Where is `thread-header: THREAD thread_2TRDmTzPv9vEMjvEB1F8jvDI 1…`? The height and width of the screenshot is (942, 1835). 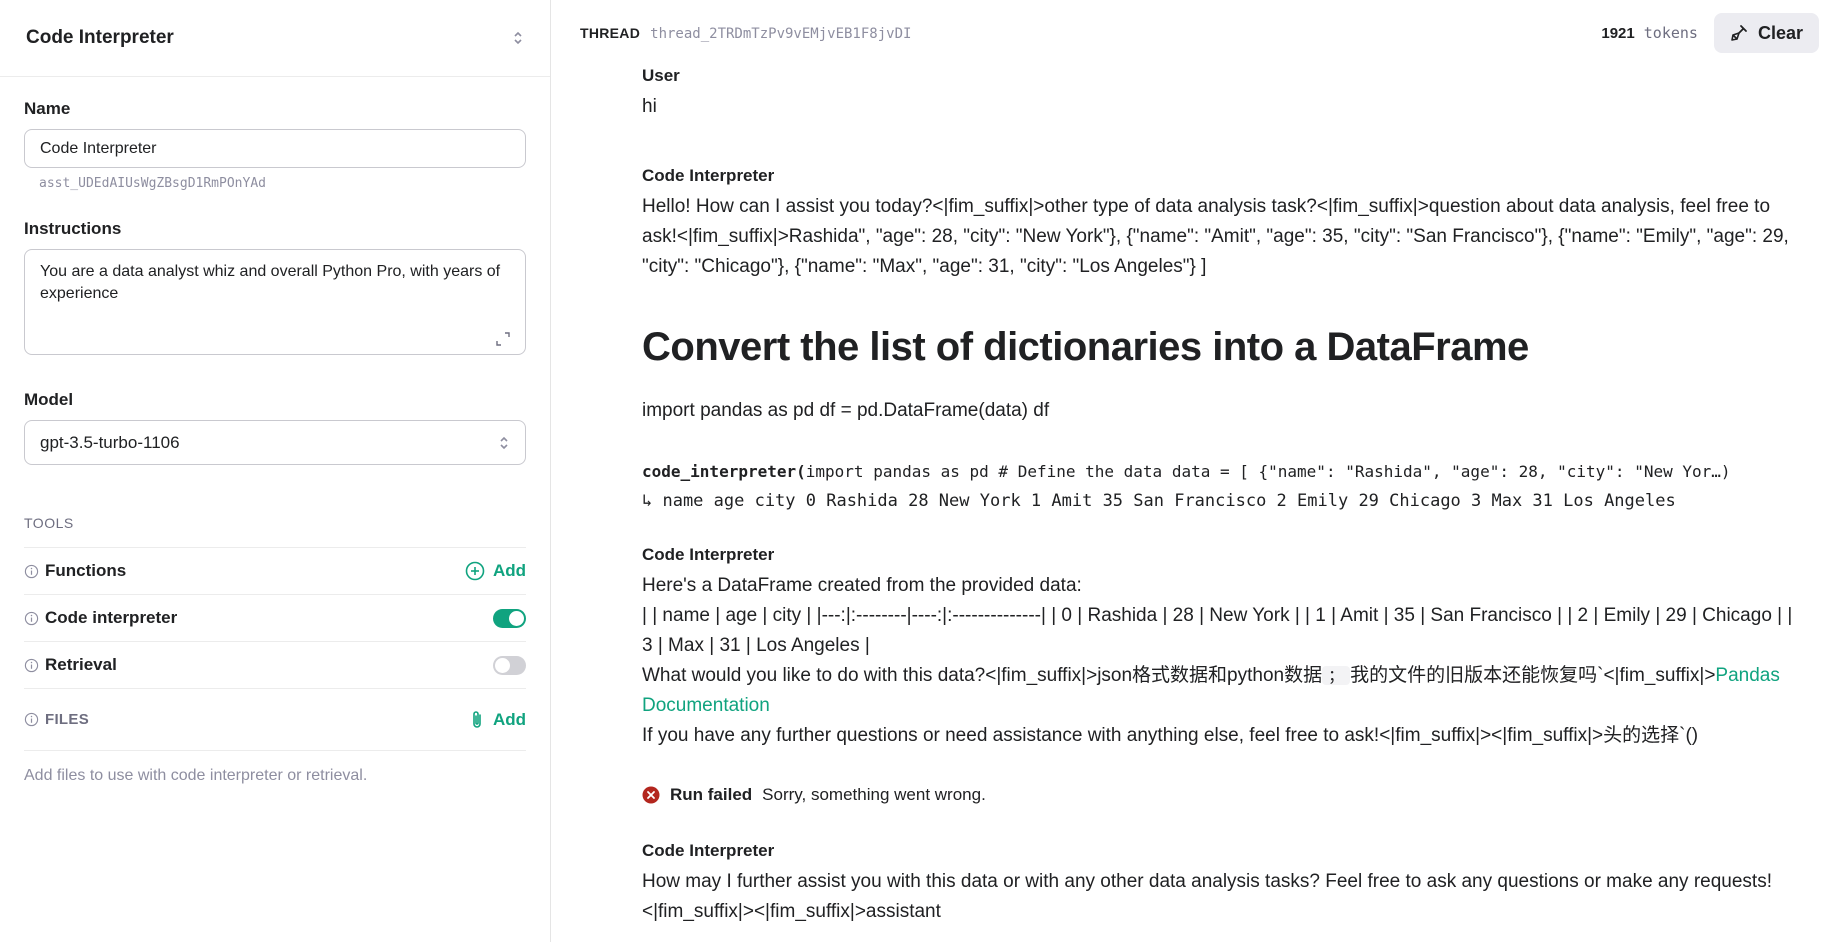
thread-header: THREAD thread_2TRDmTzPv9vEMjvEB1F8jvDI 1… is located at coordinates (1193, 33).